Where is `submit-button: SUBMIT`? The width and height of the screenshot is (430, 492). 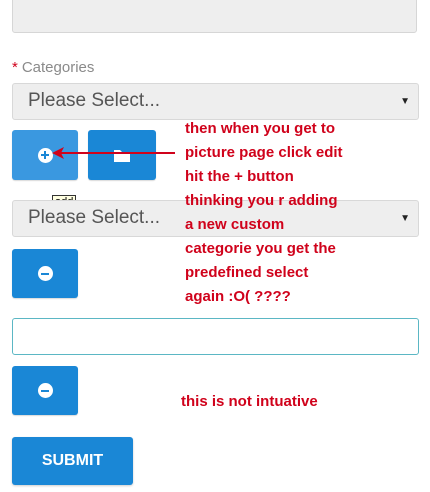
submit-button: SUBMIT is located at coordinates (72, 461).